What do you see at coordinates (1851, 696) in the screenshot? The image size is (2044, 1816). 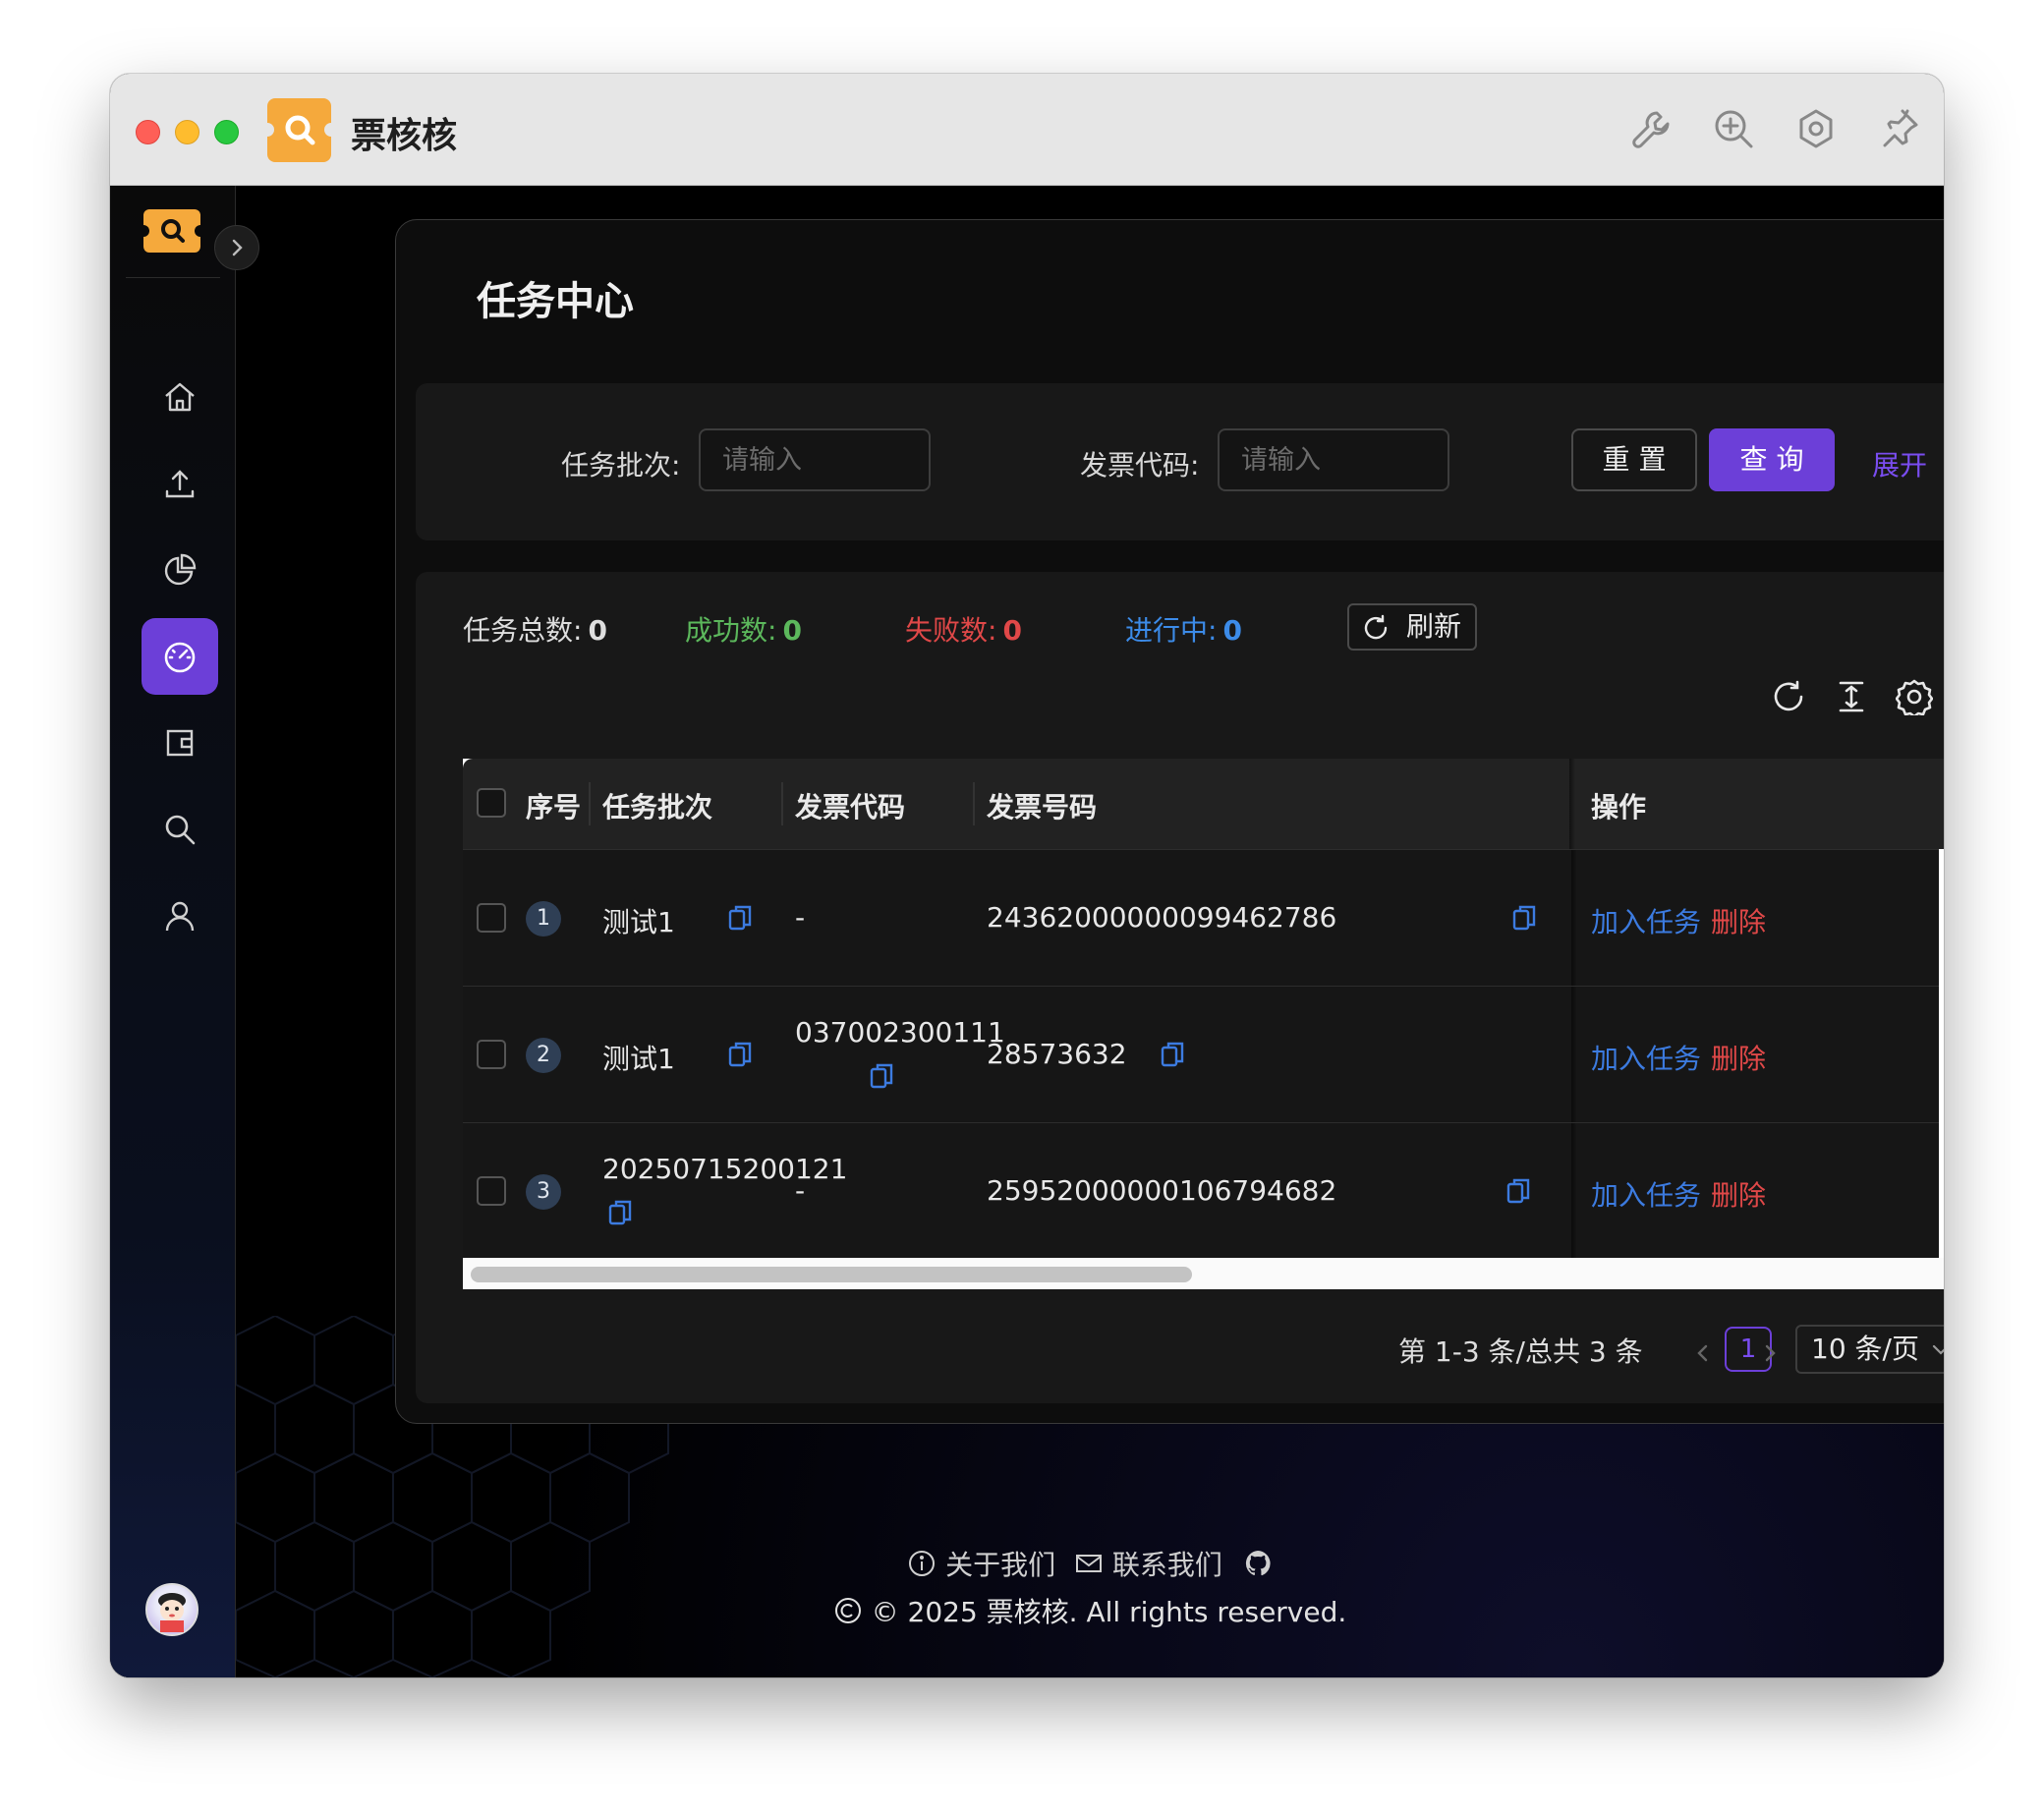 I see `column-height-icon` at bounding box center [1851, 696].